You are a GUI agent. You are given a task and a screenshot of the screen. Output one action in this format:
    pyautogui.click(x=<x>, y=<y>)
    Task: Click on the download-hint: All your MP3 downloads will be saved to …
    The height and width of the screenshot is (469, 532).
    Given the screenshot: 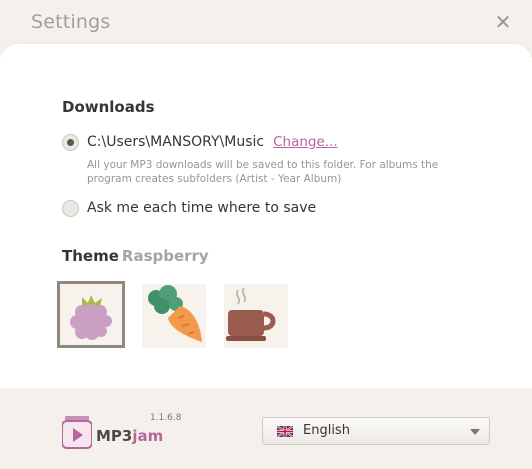 What is the action you would take?
    pyautogui.click(x=267, y=172)
    